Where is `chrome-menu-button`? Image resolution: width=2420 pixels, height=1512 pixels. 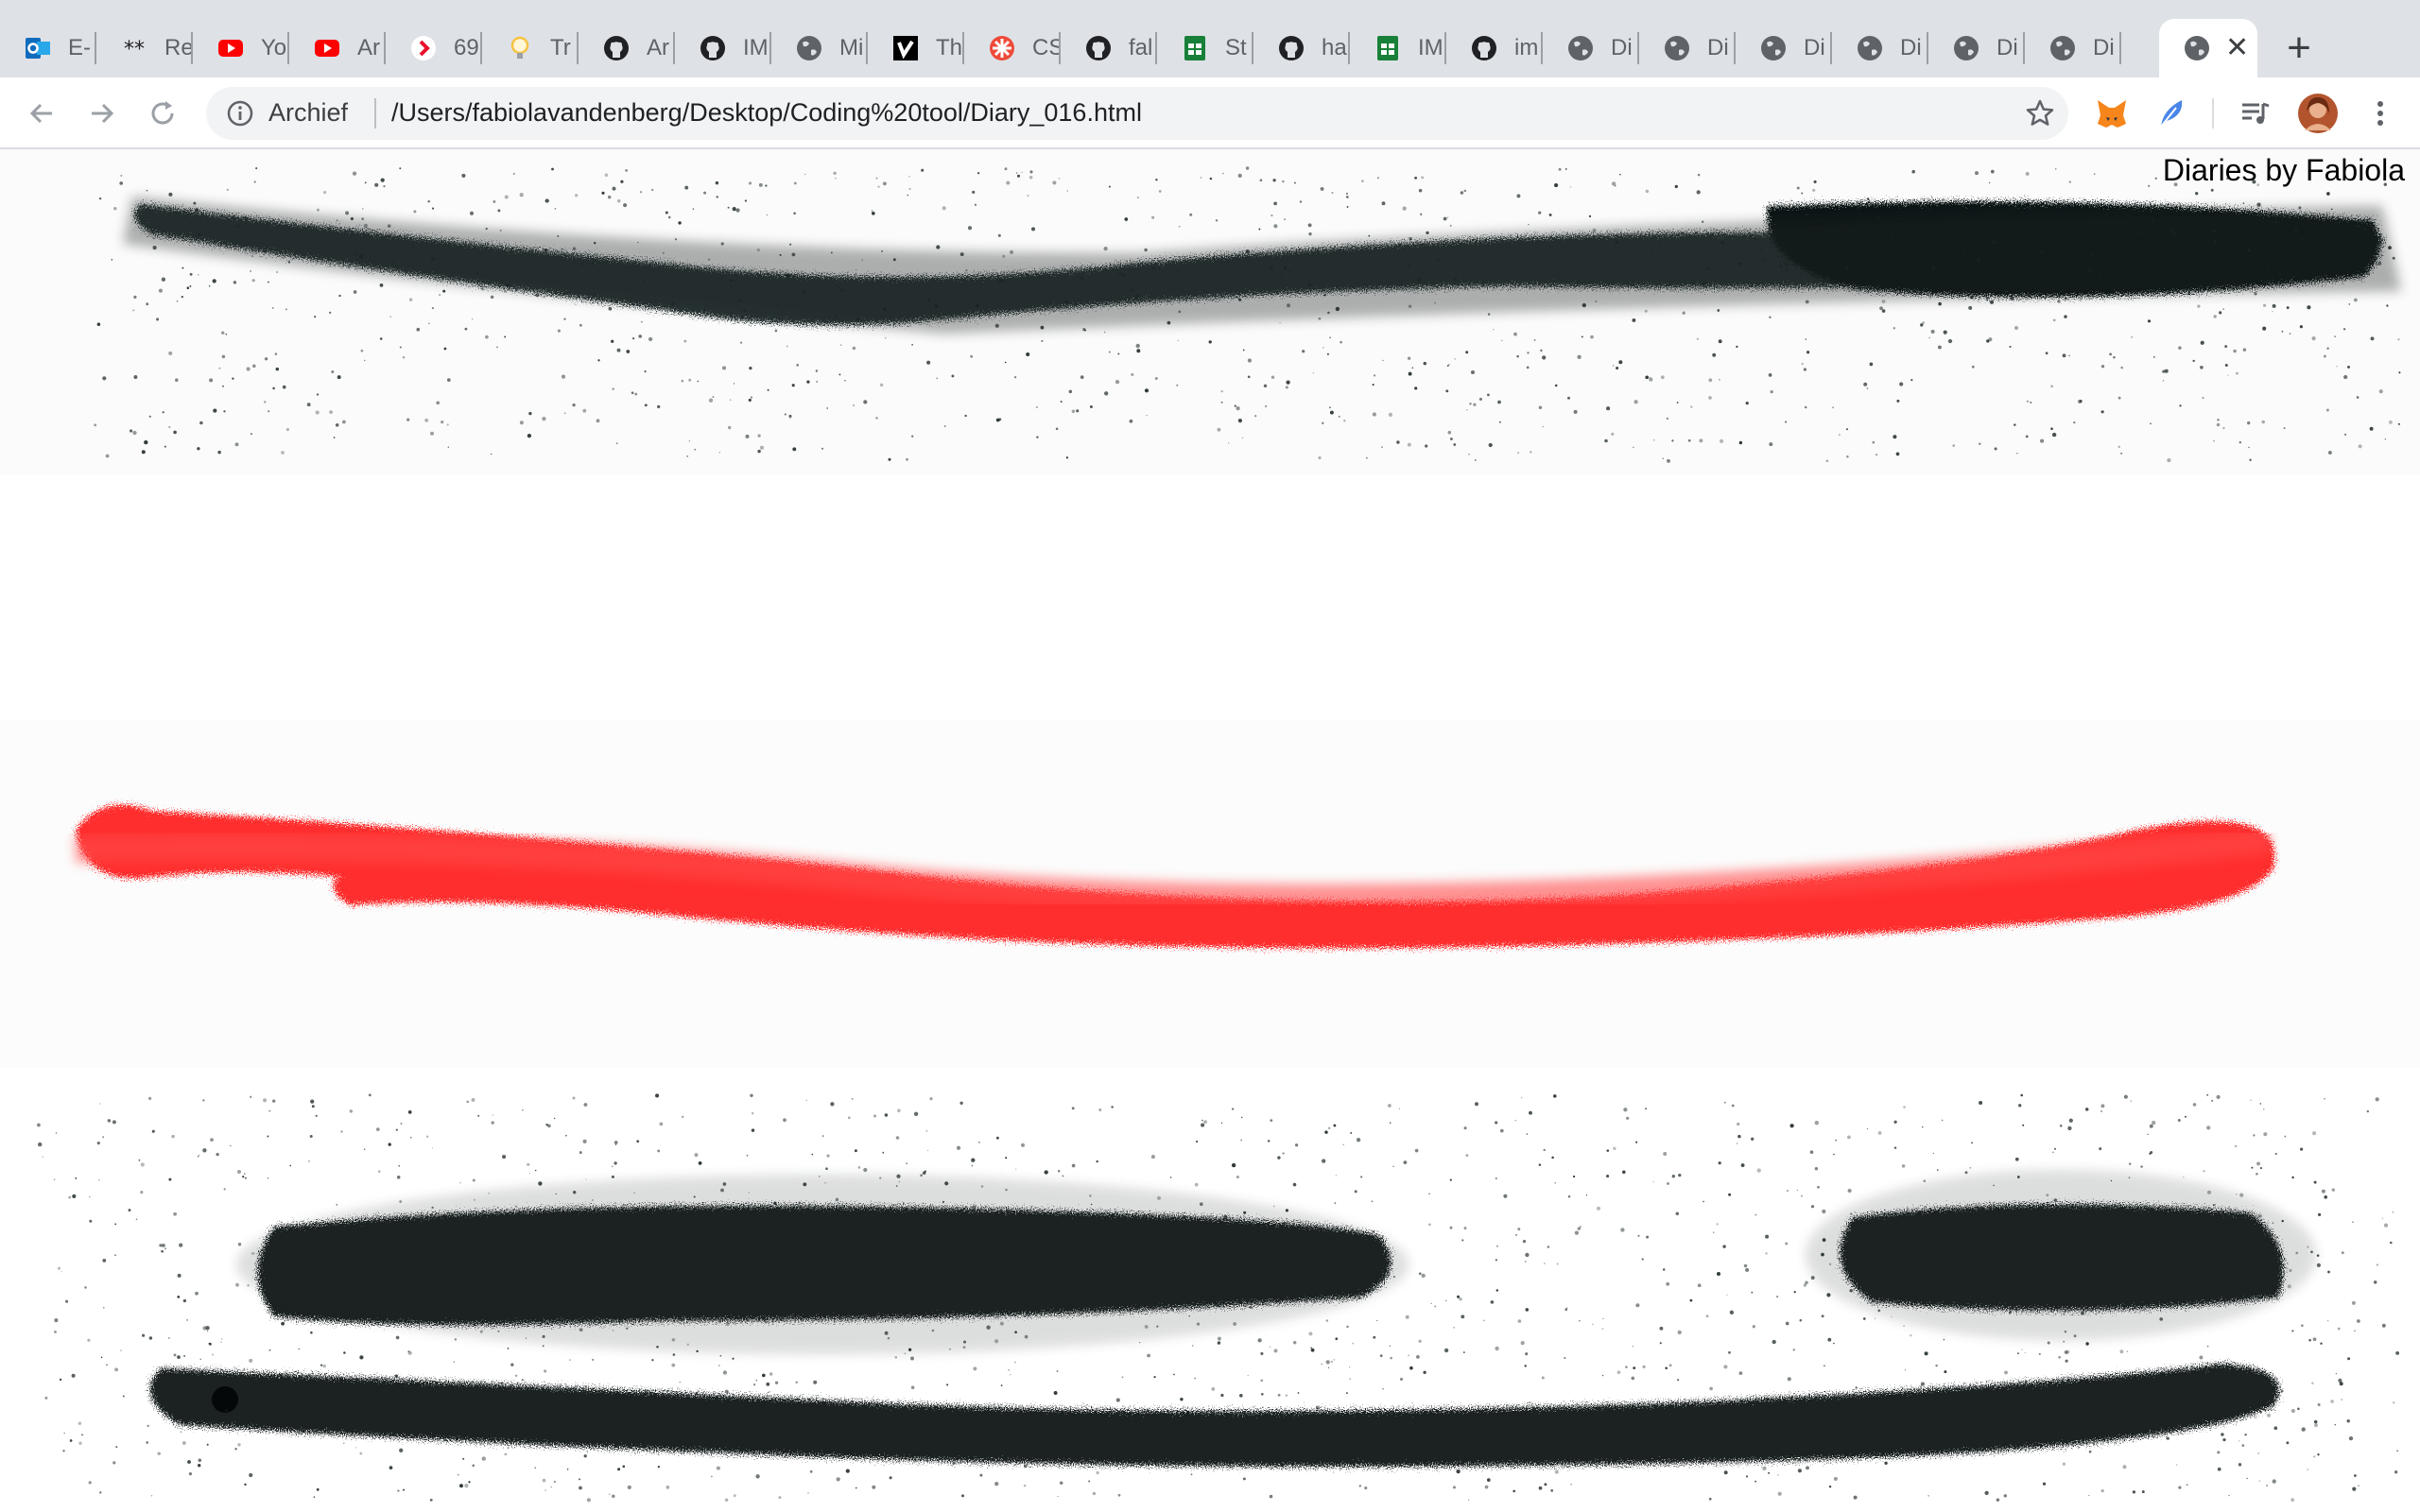
chrome-menu-button is located at coordinates (2380, 113).